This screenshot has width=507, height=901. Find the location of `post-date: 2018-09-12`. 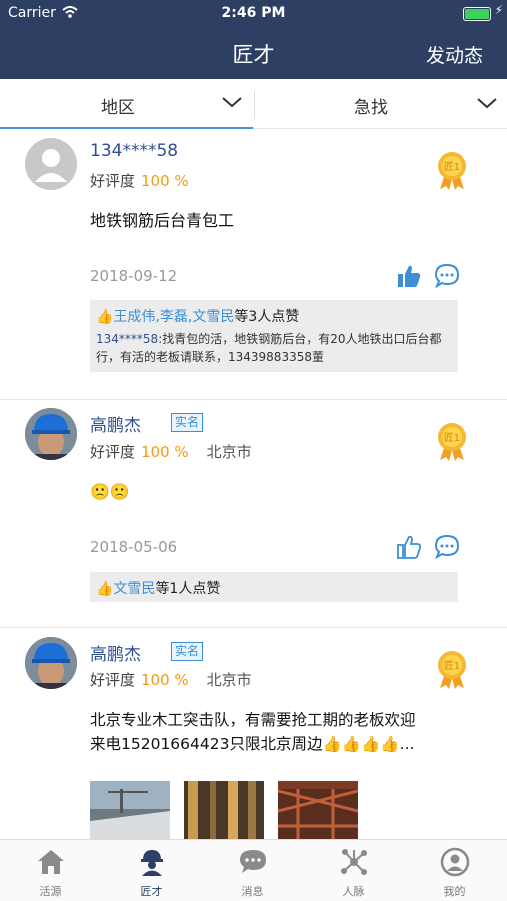

post-date: 2018-09-12 is located at coordinates (134, 276).